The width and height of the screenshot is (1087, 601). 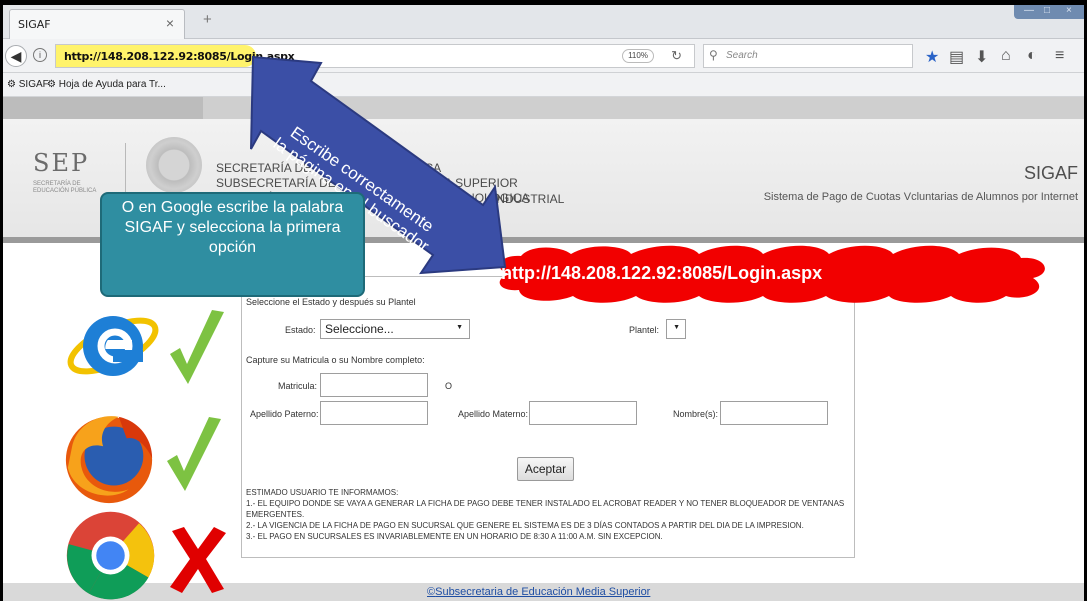 I want to click on firefox-icon, so click(x=109, y=460).